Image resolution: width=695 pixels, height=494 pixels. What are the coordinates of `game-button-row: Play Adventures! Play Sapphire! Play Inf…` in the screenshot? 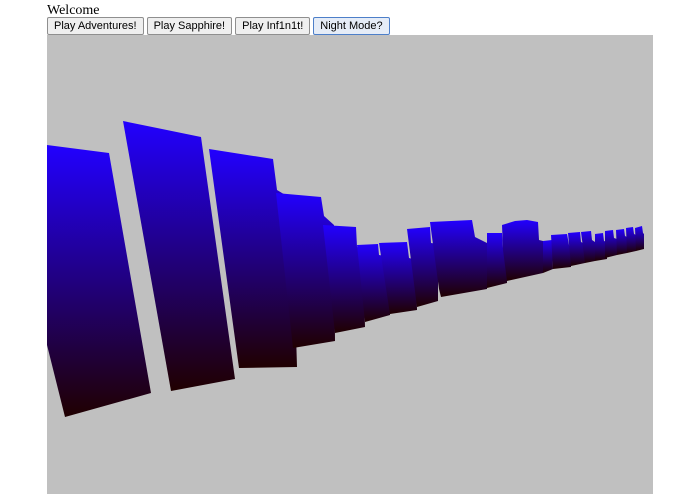 It's located at (218, 26).